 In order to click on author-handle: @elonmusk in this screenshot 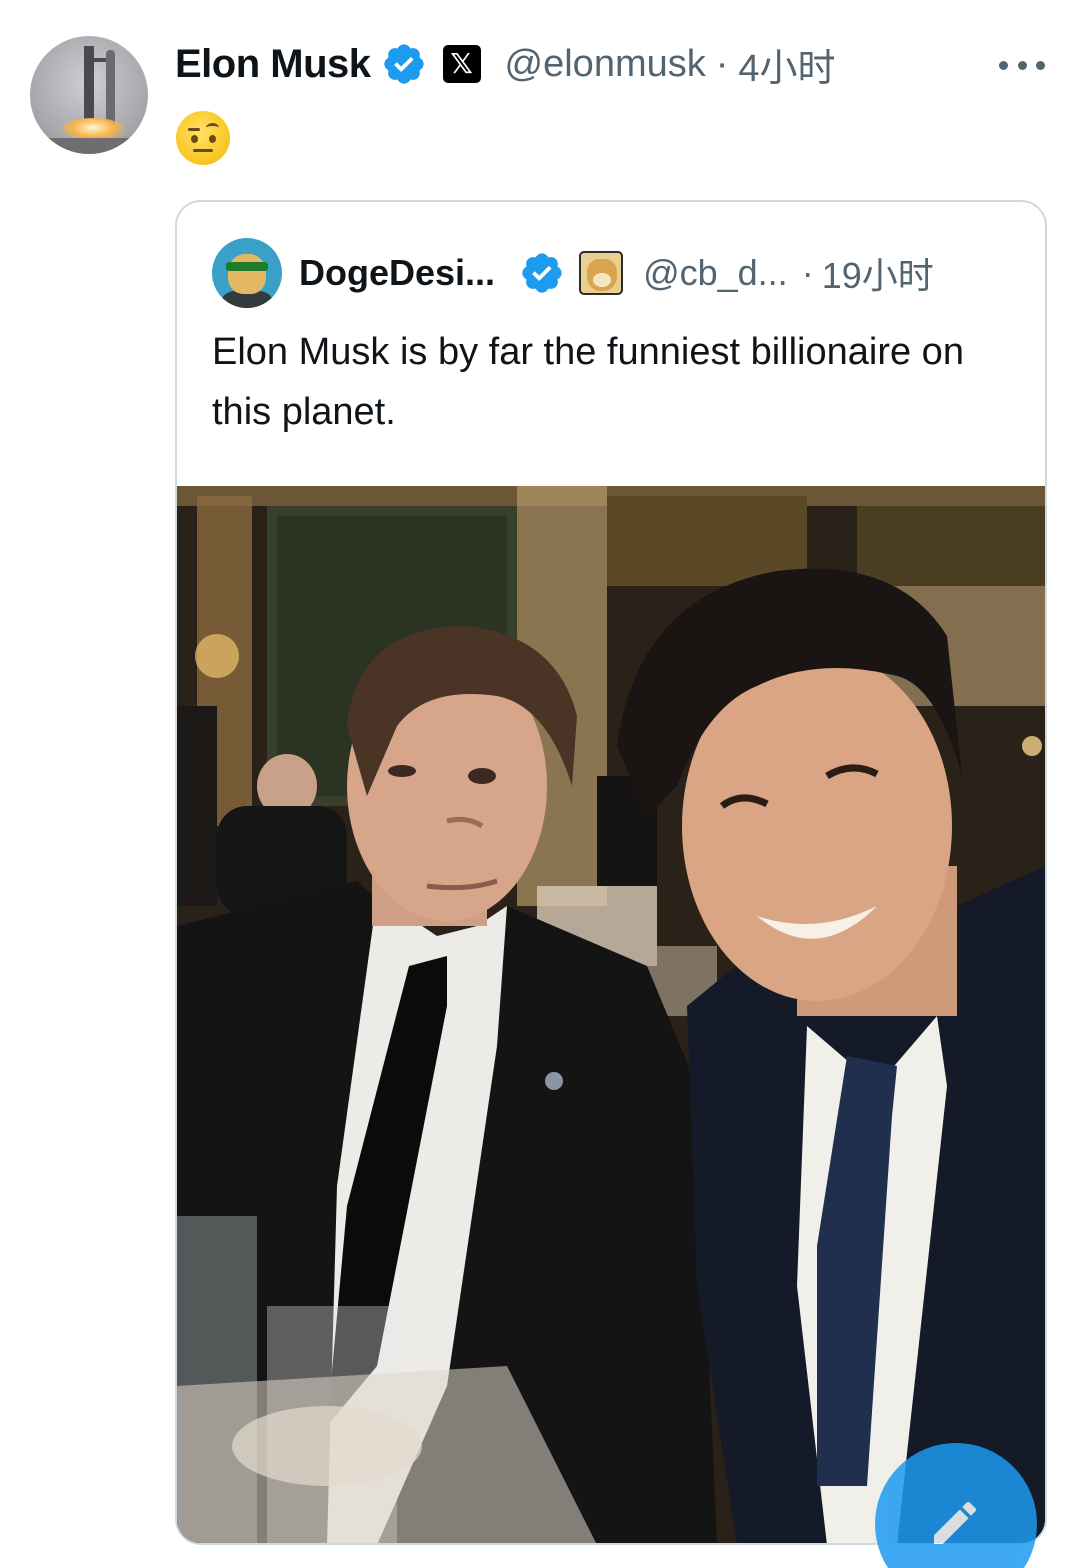, I will do `click(605, 64)`.